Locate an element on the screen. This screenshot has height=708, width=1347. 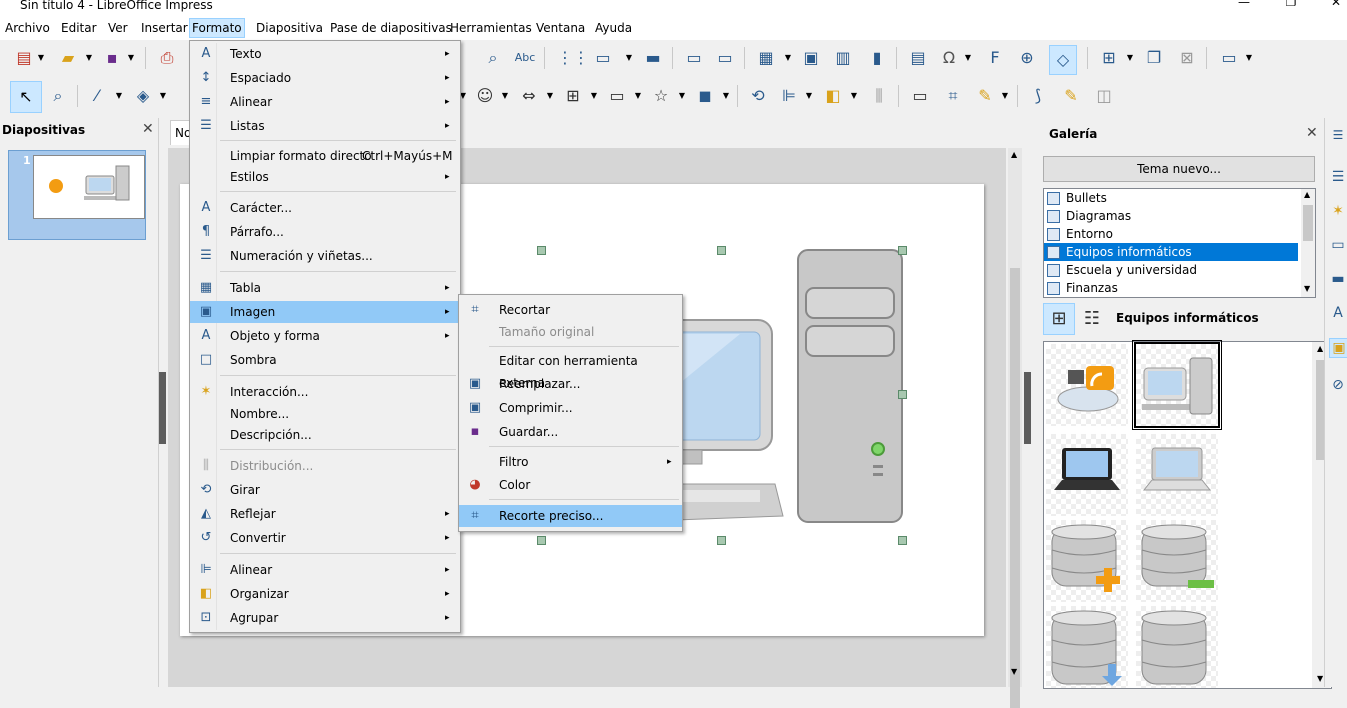
menu-item-editar-externa: Editar con herramienta externa is located at coordinates (570, 370).